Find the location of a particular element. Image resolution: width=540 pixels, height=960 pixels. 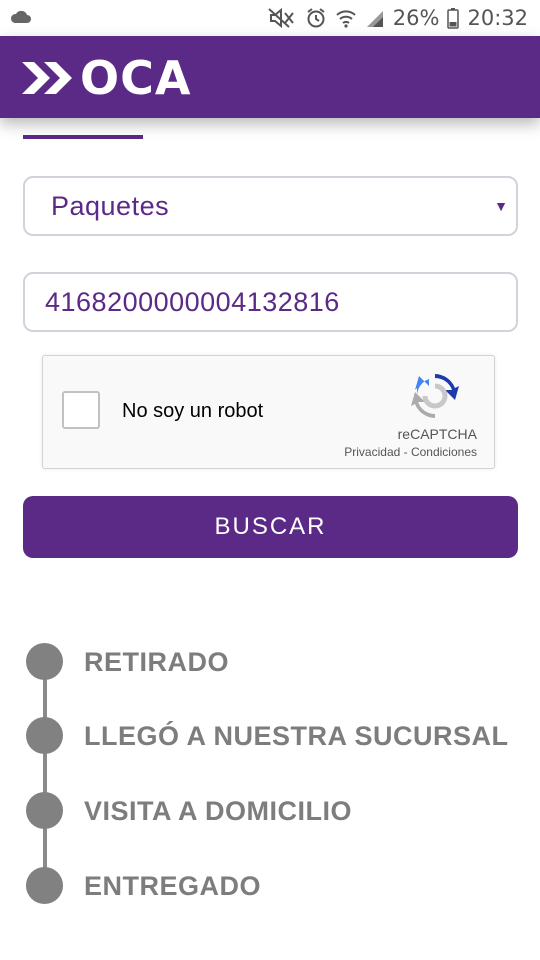

recaptcha-links: Privacidad - Condiciones is located at coordinates (410, 452).